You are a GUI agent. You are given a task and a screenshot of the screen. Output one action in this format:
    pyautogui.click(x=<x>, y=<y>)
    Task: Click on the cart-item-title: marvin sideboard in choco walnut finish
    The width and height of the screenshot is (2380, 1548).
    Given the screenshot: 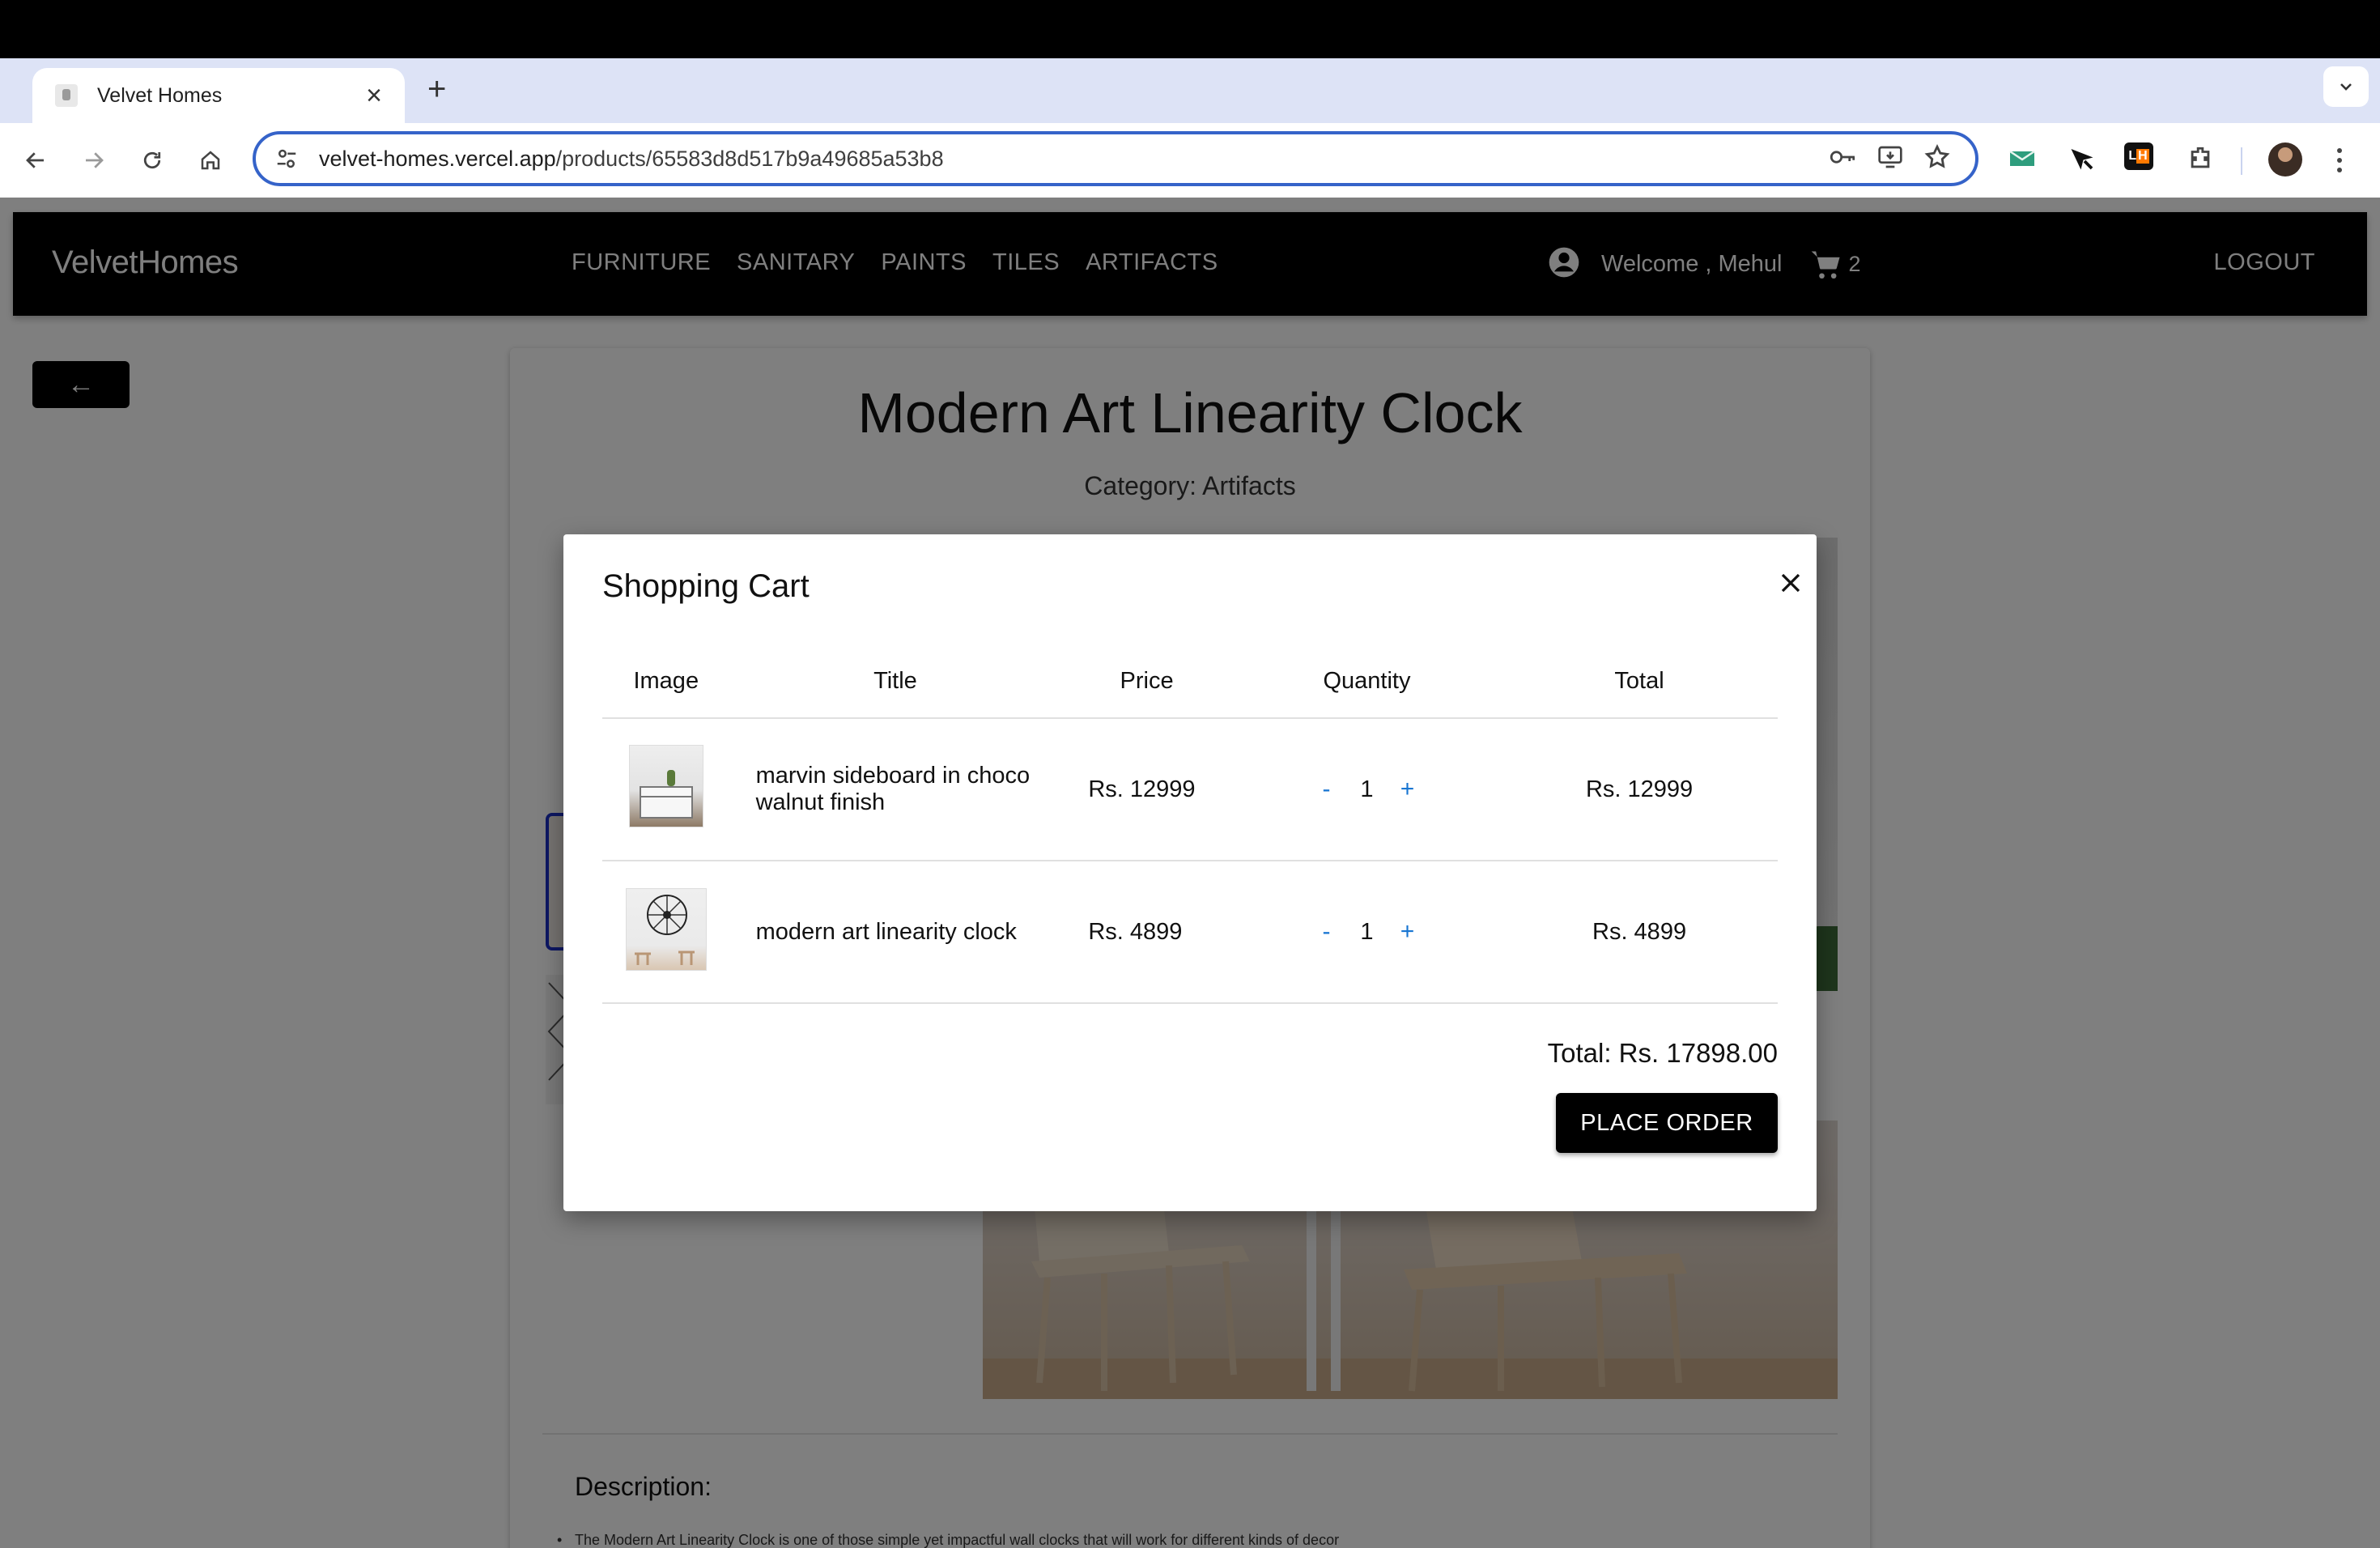 What is the action you would take?
    pyautogui.click(x=895, y=790)
    